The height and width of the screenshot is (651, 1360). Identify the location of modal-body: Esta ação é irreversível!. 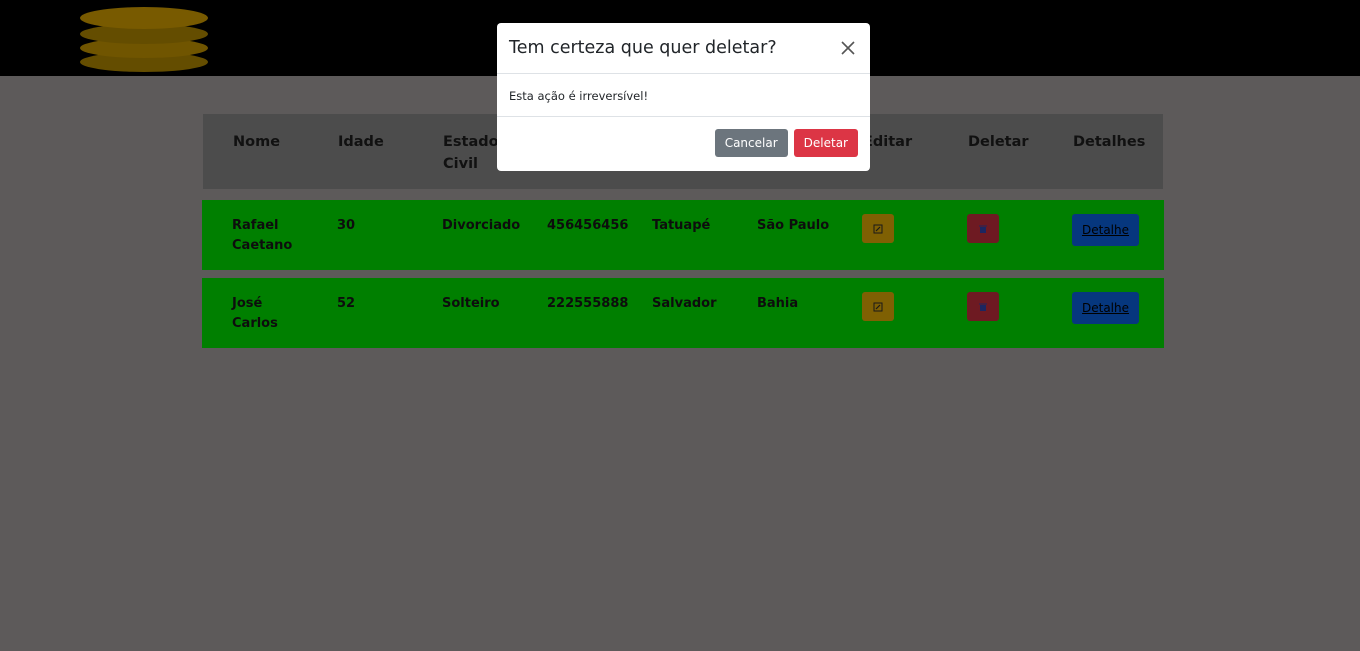
(683, 95).